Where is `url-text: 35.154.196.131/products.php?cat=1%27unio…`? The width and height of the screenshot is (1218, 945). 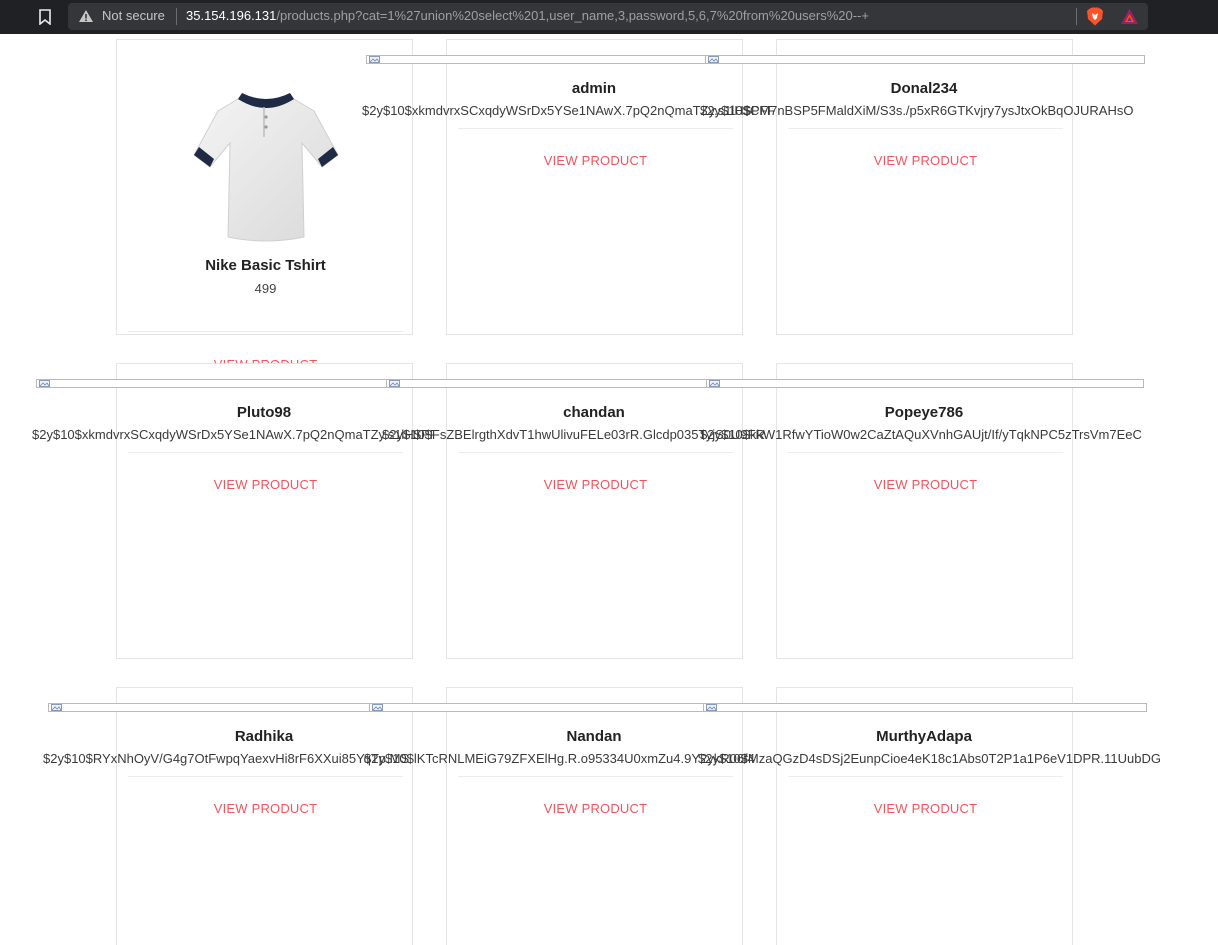
url-text: 35.154.196.131/products.php?cat=1%27unio… is located at coordinates (527, 15).